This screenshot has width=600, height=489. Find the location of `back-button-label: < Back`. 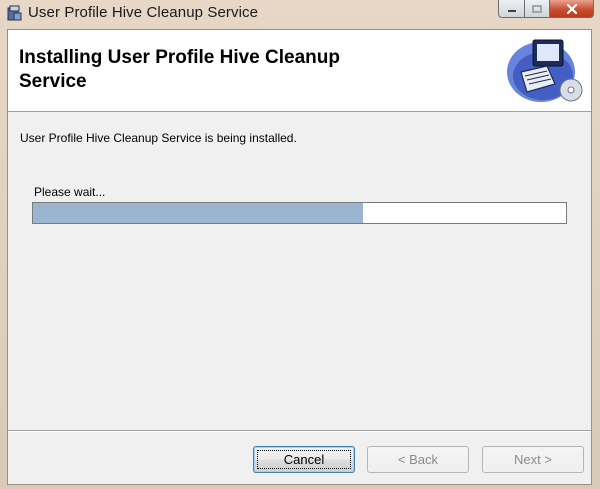

back-button-label: < Back is located at coordinates (418, 459).